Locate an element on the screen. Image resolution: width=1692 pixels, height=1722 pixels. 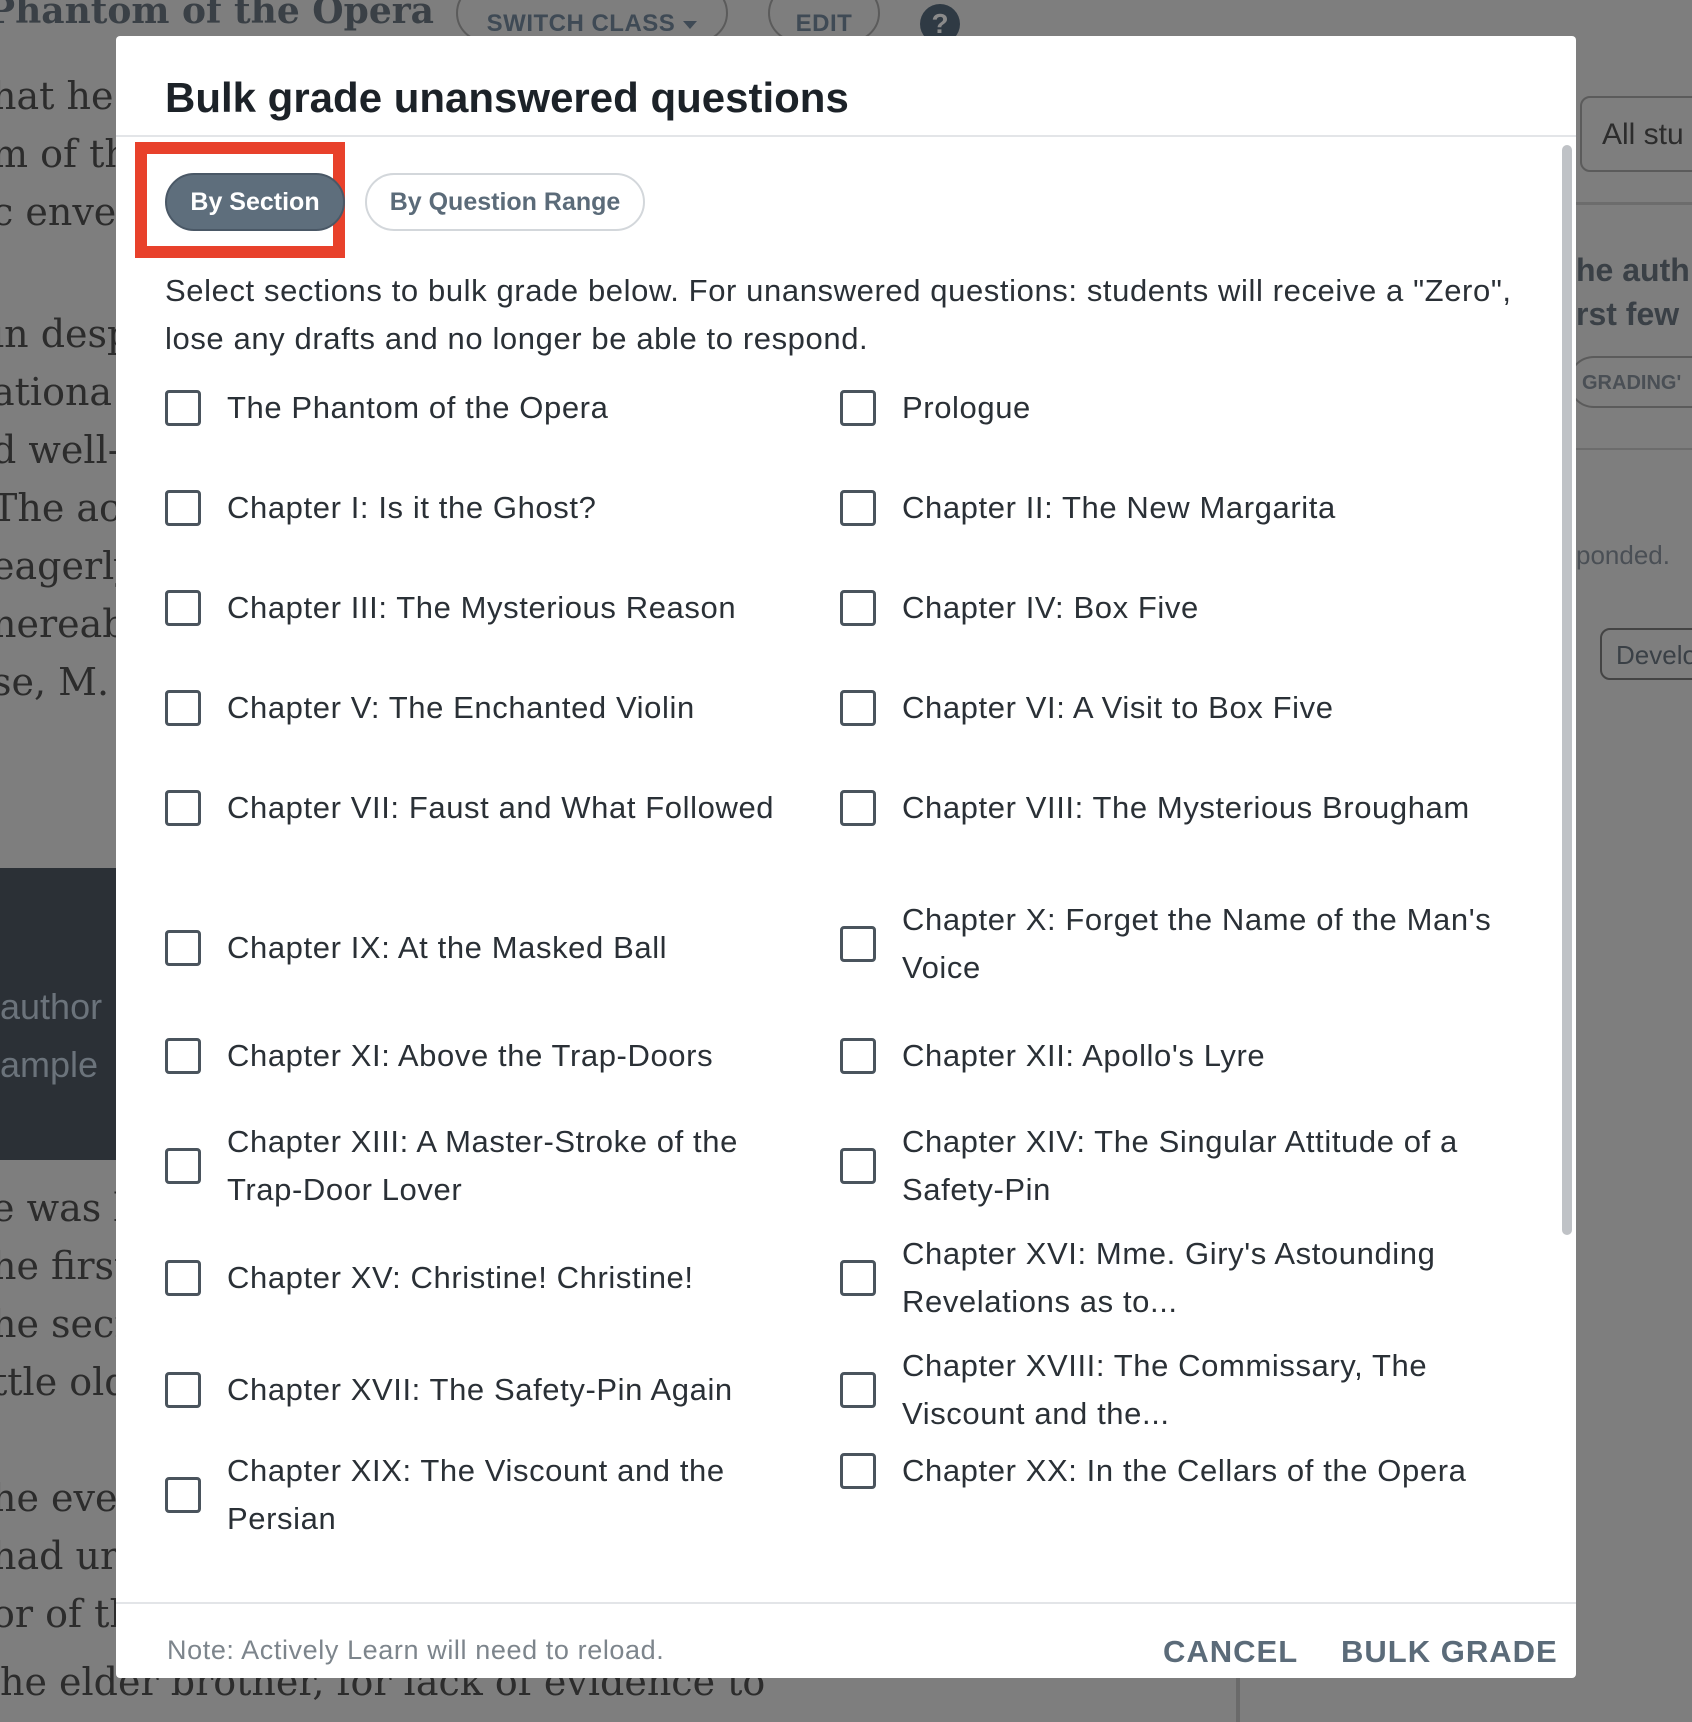
reading-line: he secr is located at coordinates (66, 1324).